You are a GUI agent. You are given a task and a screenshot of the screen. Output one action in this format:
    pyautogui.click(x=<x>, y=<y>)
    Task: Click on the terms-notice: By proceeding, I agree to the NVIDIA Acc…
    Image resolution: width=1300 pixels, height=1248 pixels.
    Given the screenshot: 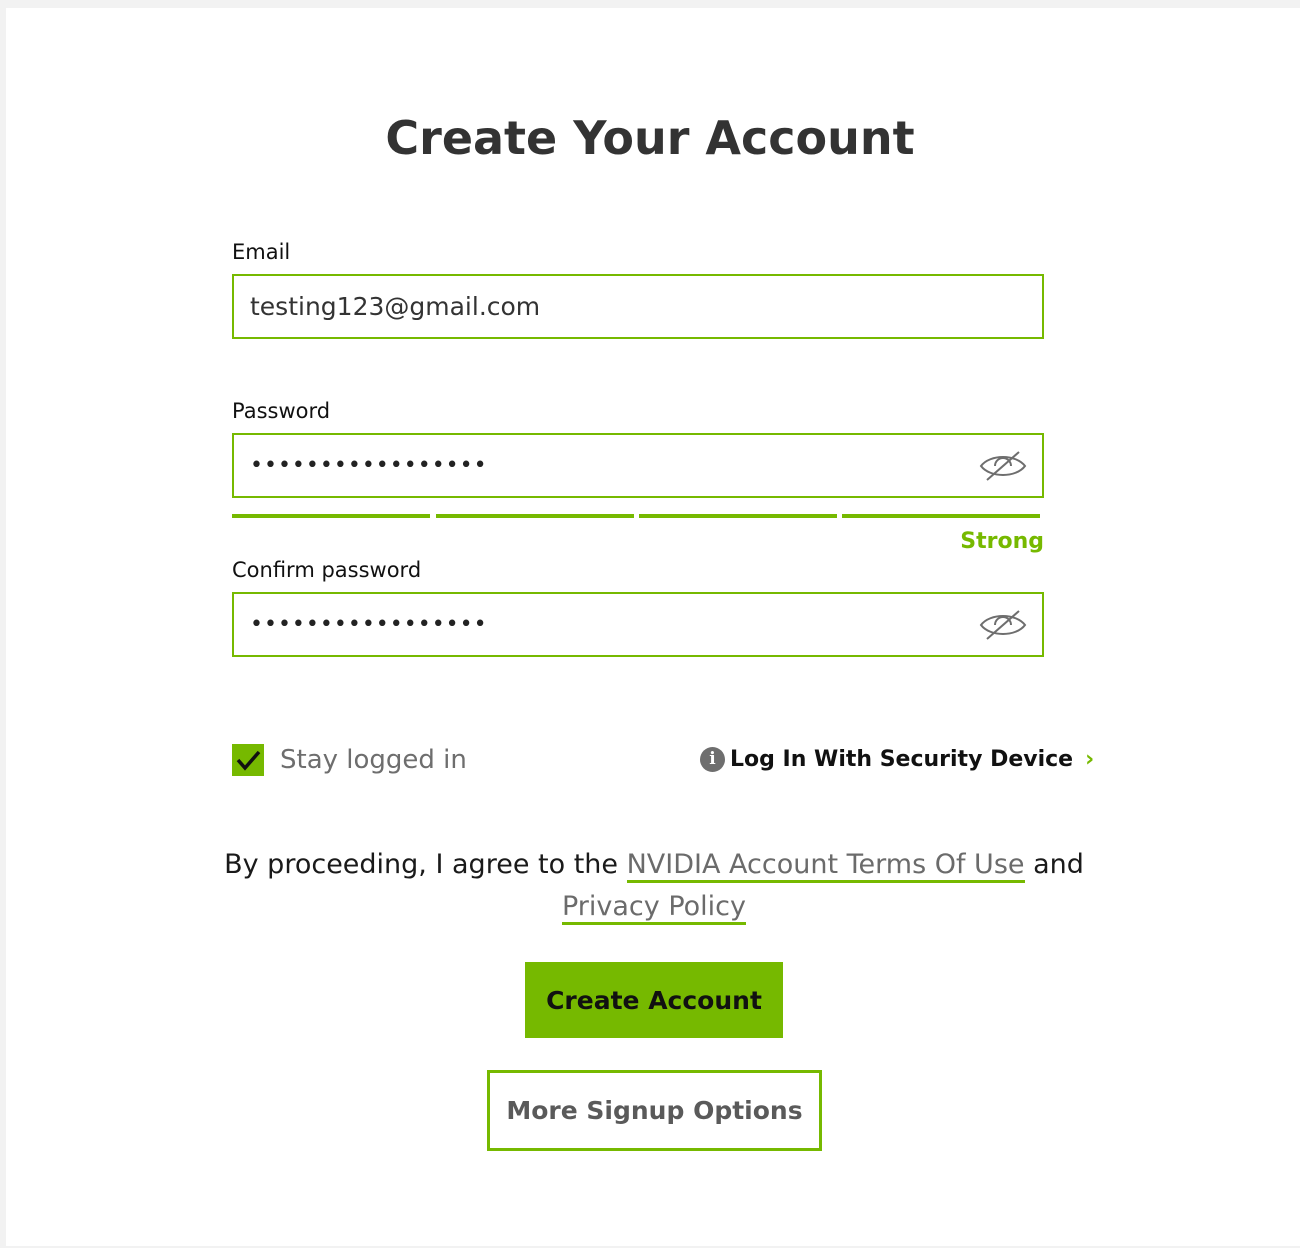 What is the action you would take?
    pyautogui.click(x=654, y=886)
    